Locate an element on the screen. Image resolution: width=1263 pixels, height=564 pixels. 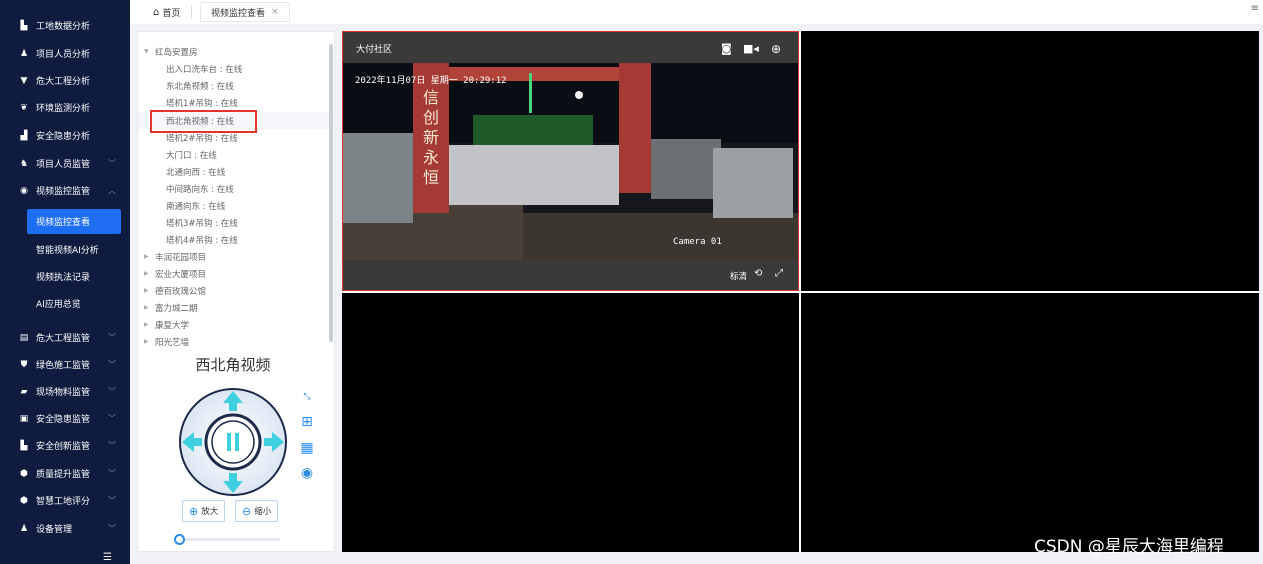
sidebar-item-label: 环境监测分析 is located at coordinates (63, 109).